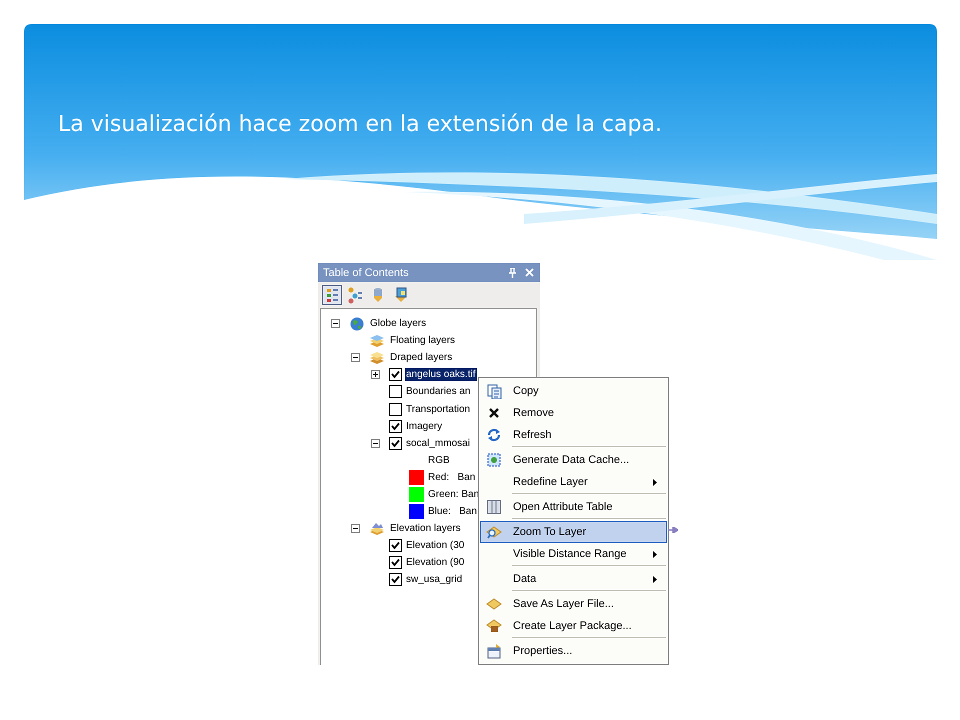  Describe the element at coordinates (438, 443) in the screenshot. I see `tree-item-label: socal_mmosai` at that location.